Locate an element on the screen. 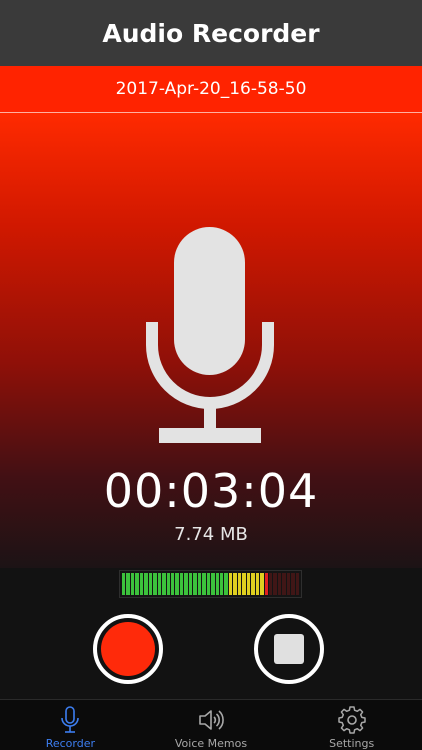  elapsed-time: 00:03:04 is located at coordinates (211, 491).